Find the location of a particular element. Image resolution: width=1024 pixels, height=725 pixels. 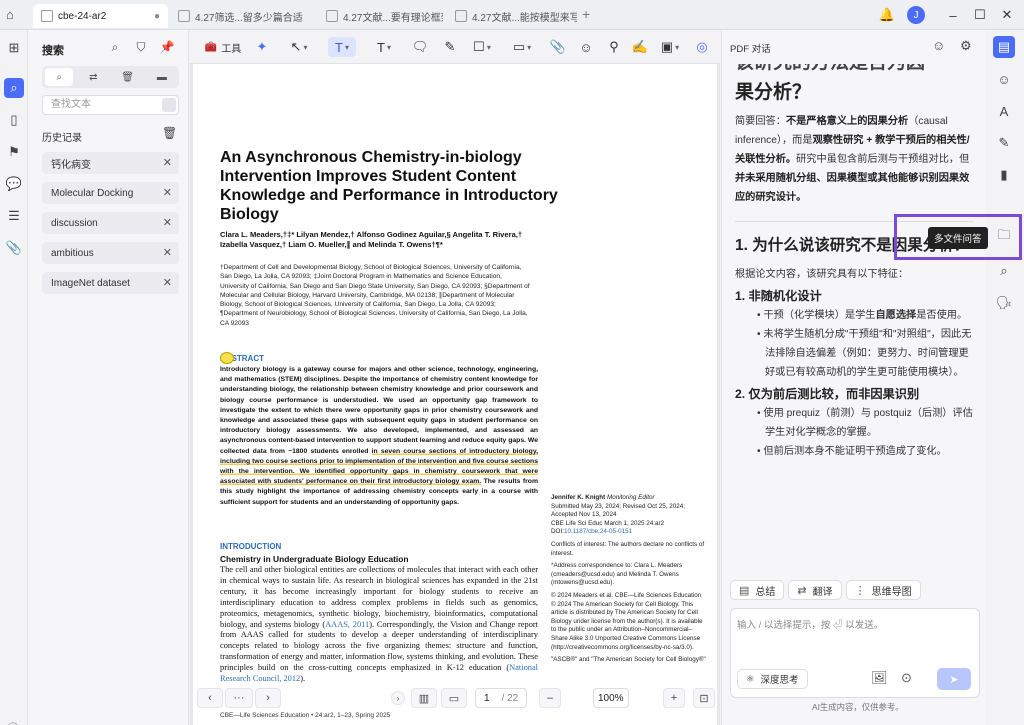

summarize-button: ▤ 总结 is located at coordinates (757, 590).